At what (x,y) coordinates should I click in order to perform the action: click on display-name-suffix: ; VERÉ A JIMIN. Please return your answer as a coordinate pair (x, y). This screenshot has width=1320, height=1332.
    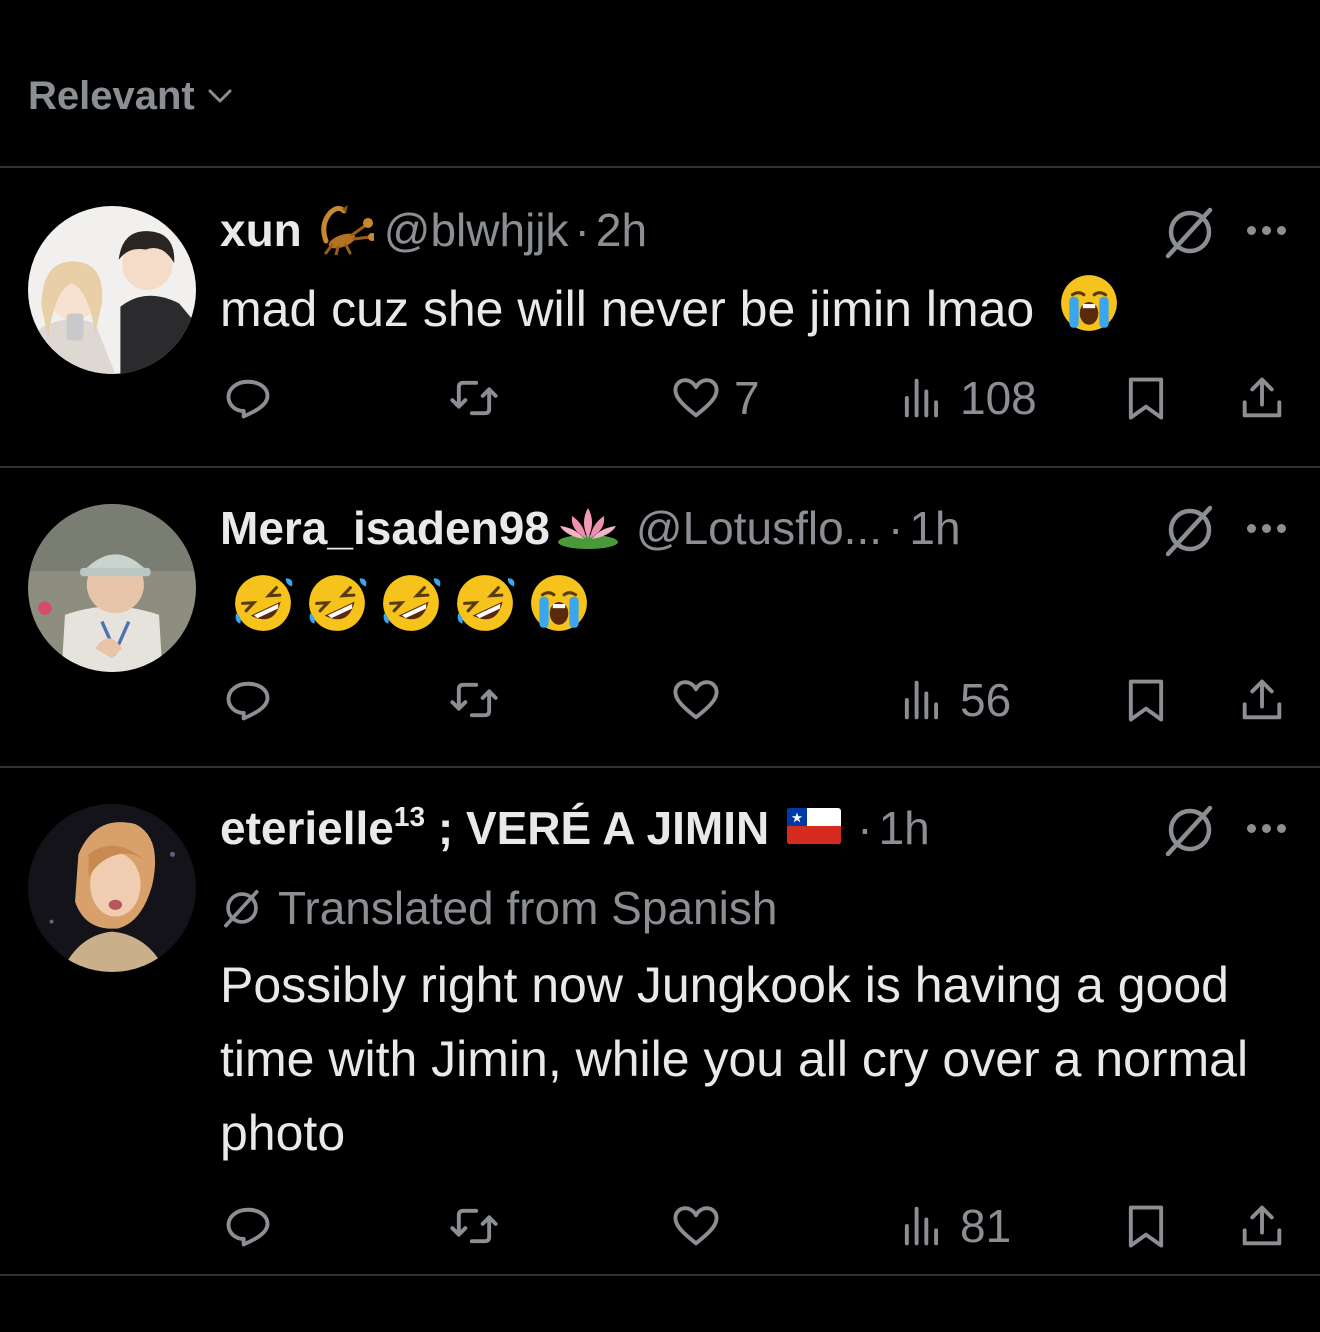
    Looking at the image, I should click on (597, 828).